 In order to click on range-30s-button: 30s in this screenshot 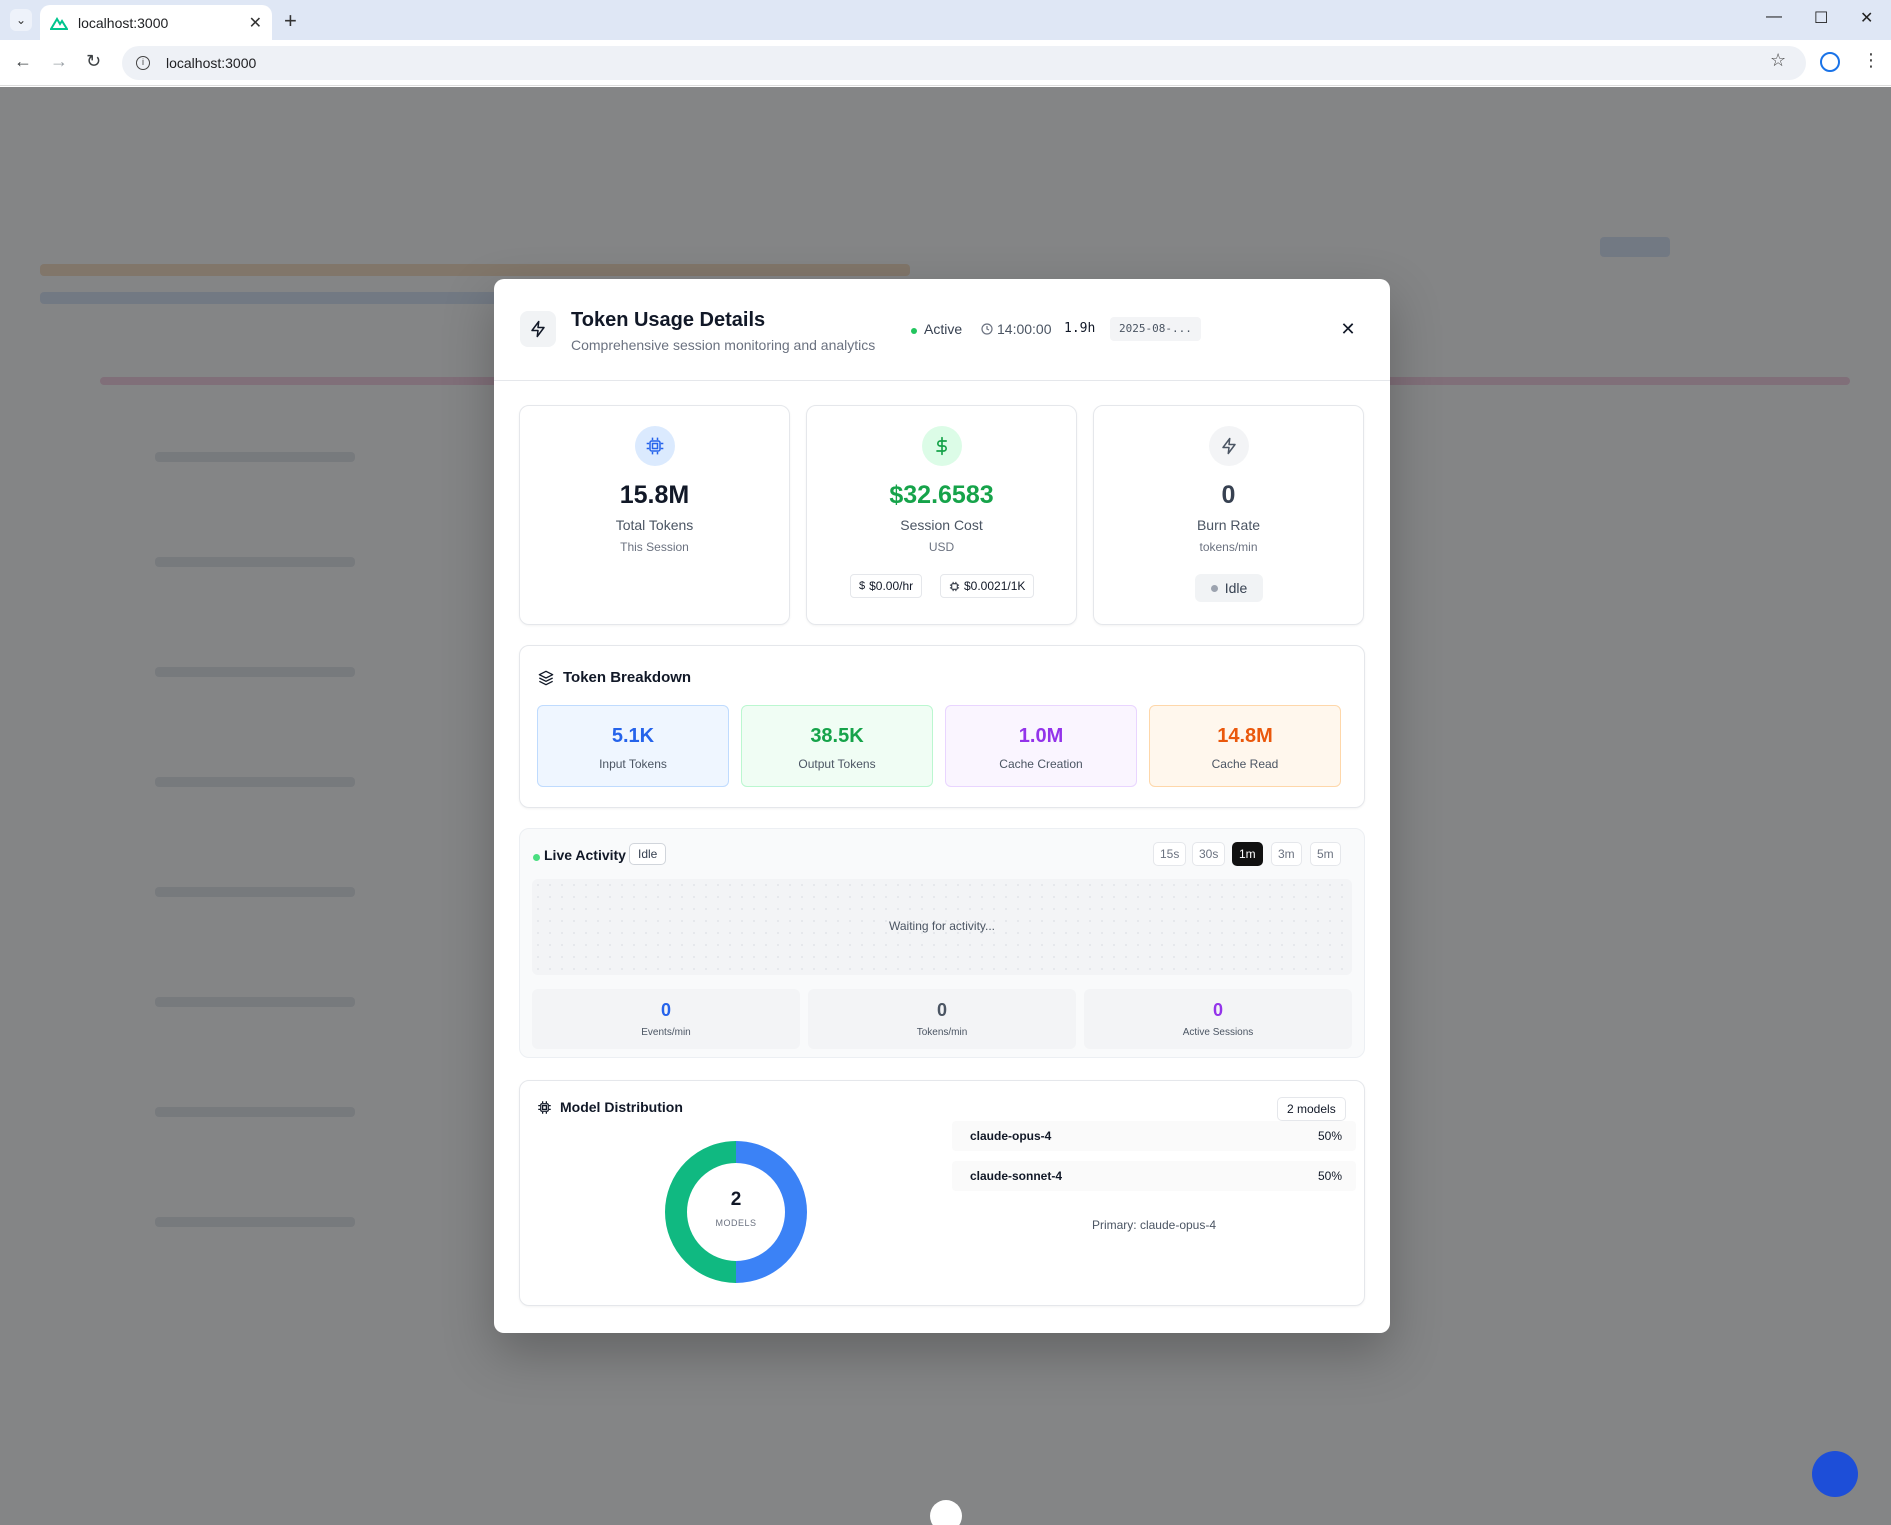, I will do `click(1209, 854)`.